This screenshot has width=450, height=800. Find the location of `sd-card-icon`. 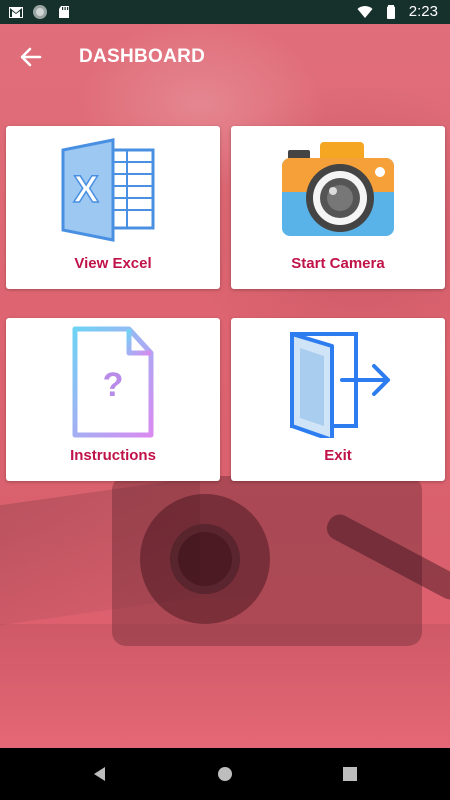

sd-card-icon is located at coordinates (64, 12).